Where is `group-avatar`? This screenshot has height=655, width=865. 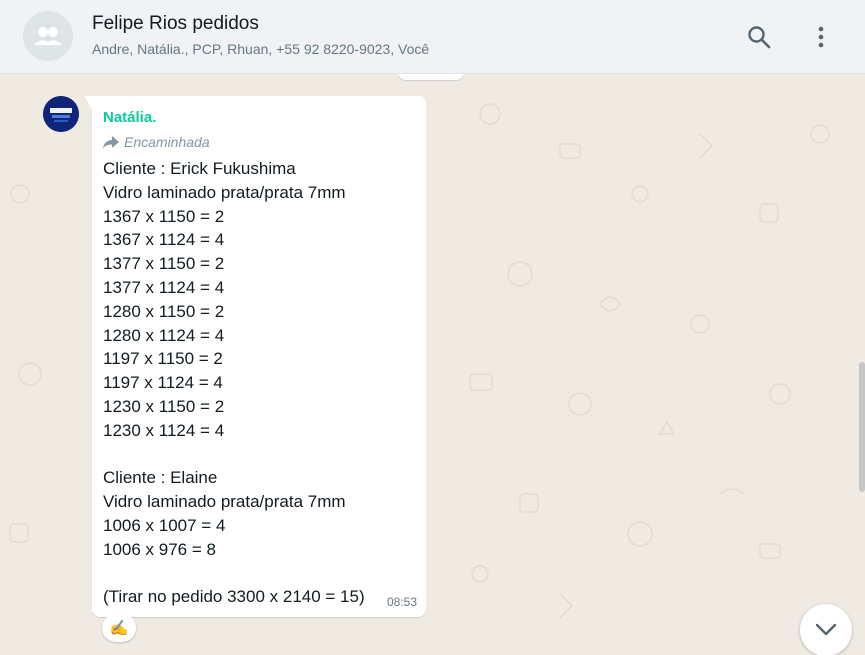
group-avatar is located at coordinates (48, 36).